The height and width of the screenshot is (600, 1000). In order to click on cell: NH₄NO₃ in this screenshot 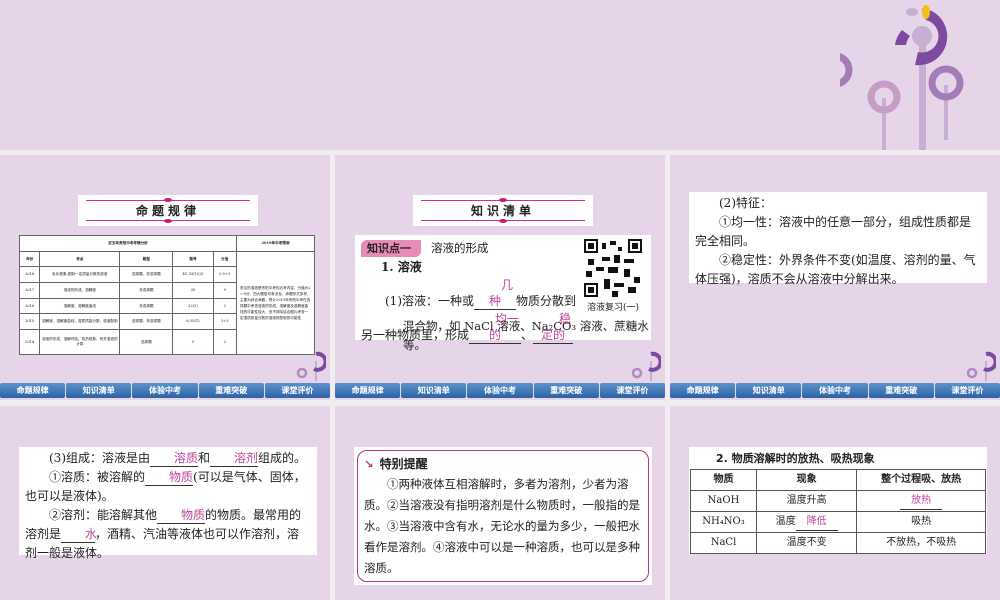, I will do `click(723, 522)`.